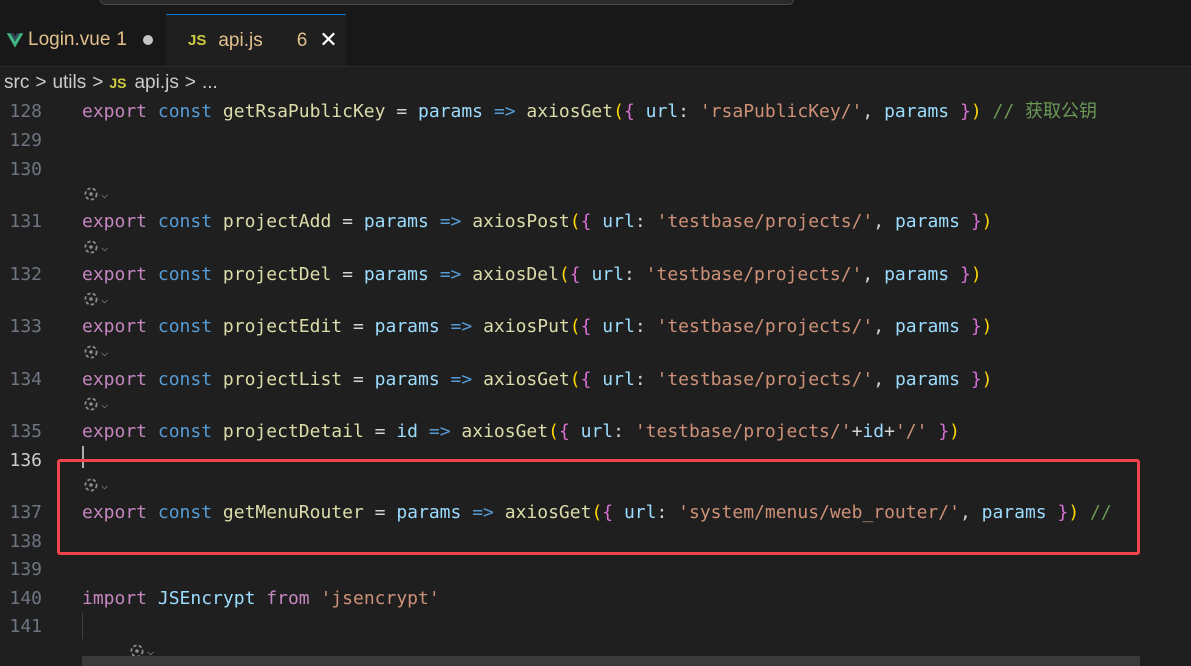  I want to click on line-number: 132, so click(25, 274).